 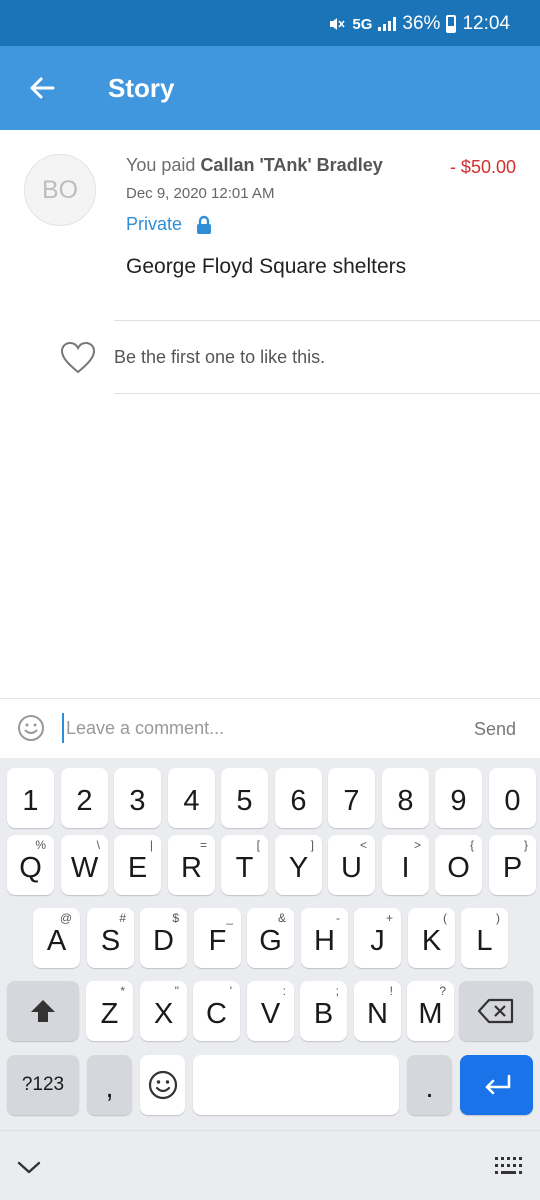 What do you see at coordinates (258, 845) in the screenshot?
I see `key-alt-label: [` at bounding box center [258, 845].